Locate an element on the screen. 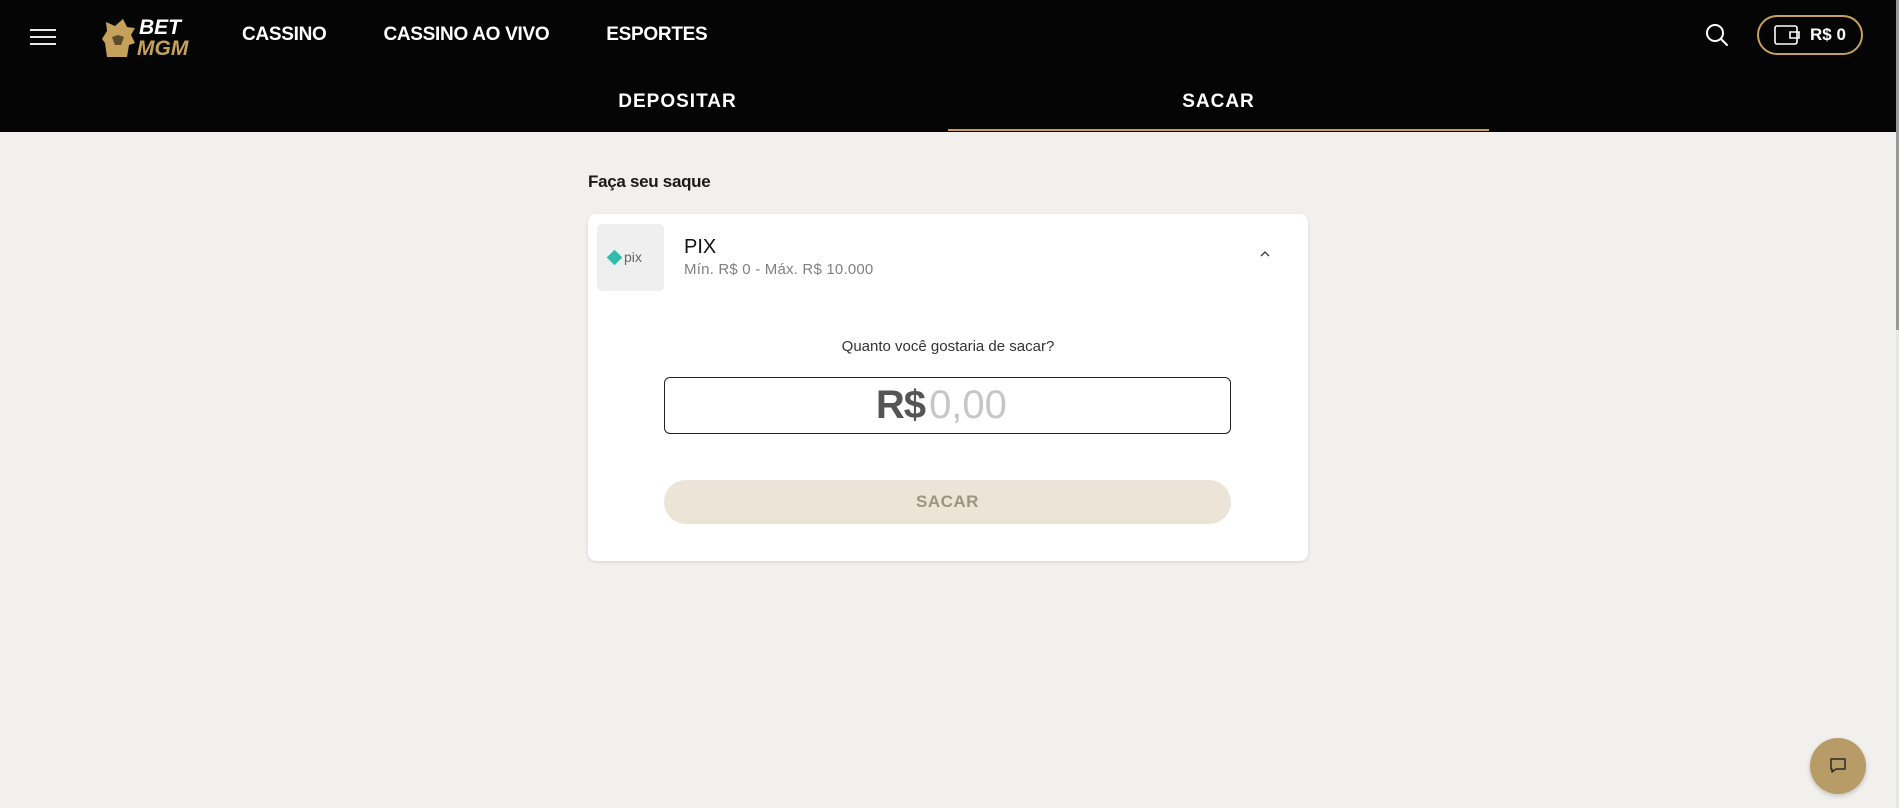  tab-depositar: DEPOSITAR is located at coordinates (677, 109).